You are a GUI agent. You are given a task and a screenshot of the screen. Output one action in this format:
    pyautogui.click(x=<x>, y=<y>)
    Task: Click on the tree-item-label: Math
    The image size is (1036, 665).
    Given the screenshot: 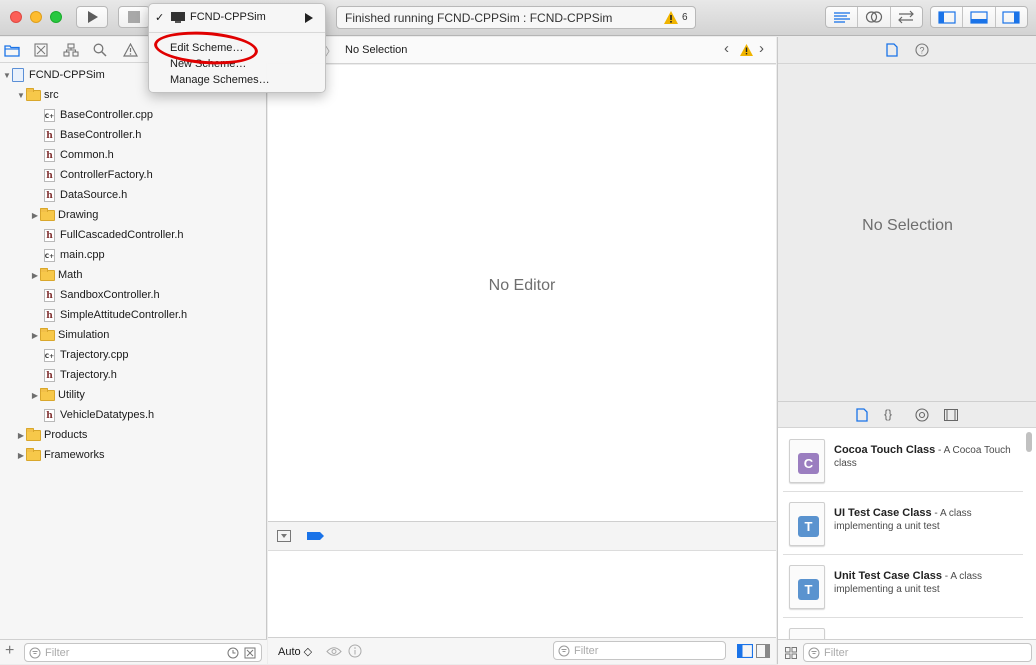 What is the action you would take?
    pyautogui.click(x=70, y=275)
    